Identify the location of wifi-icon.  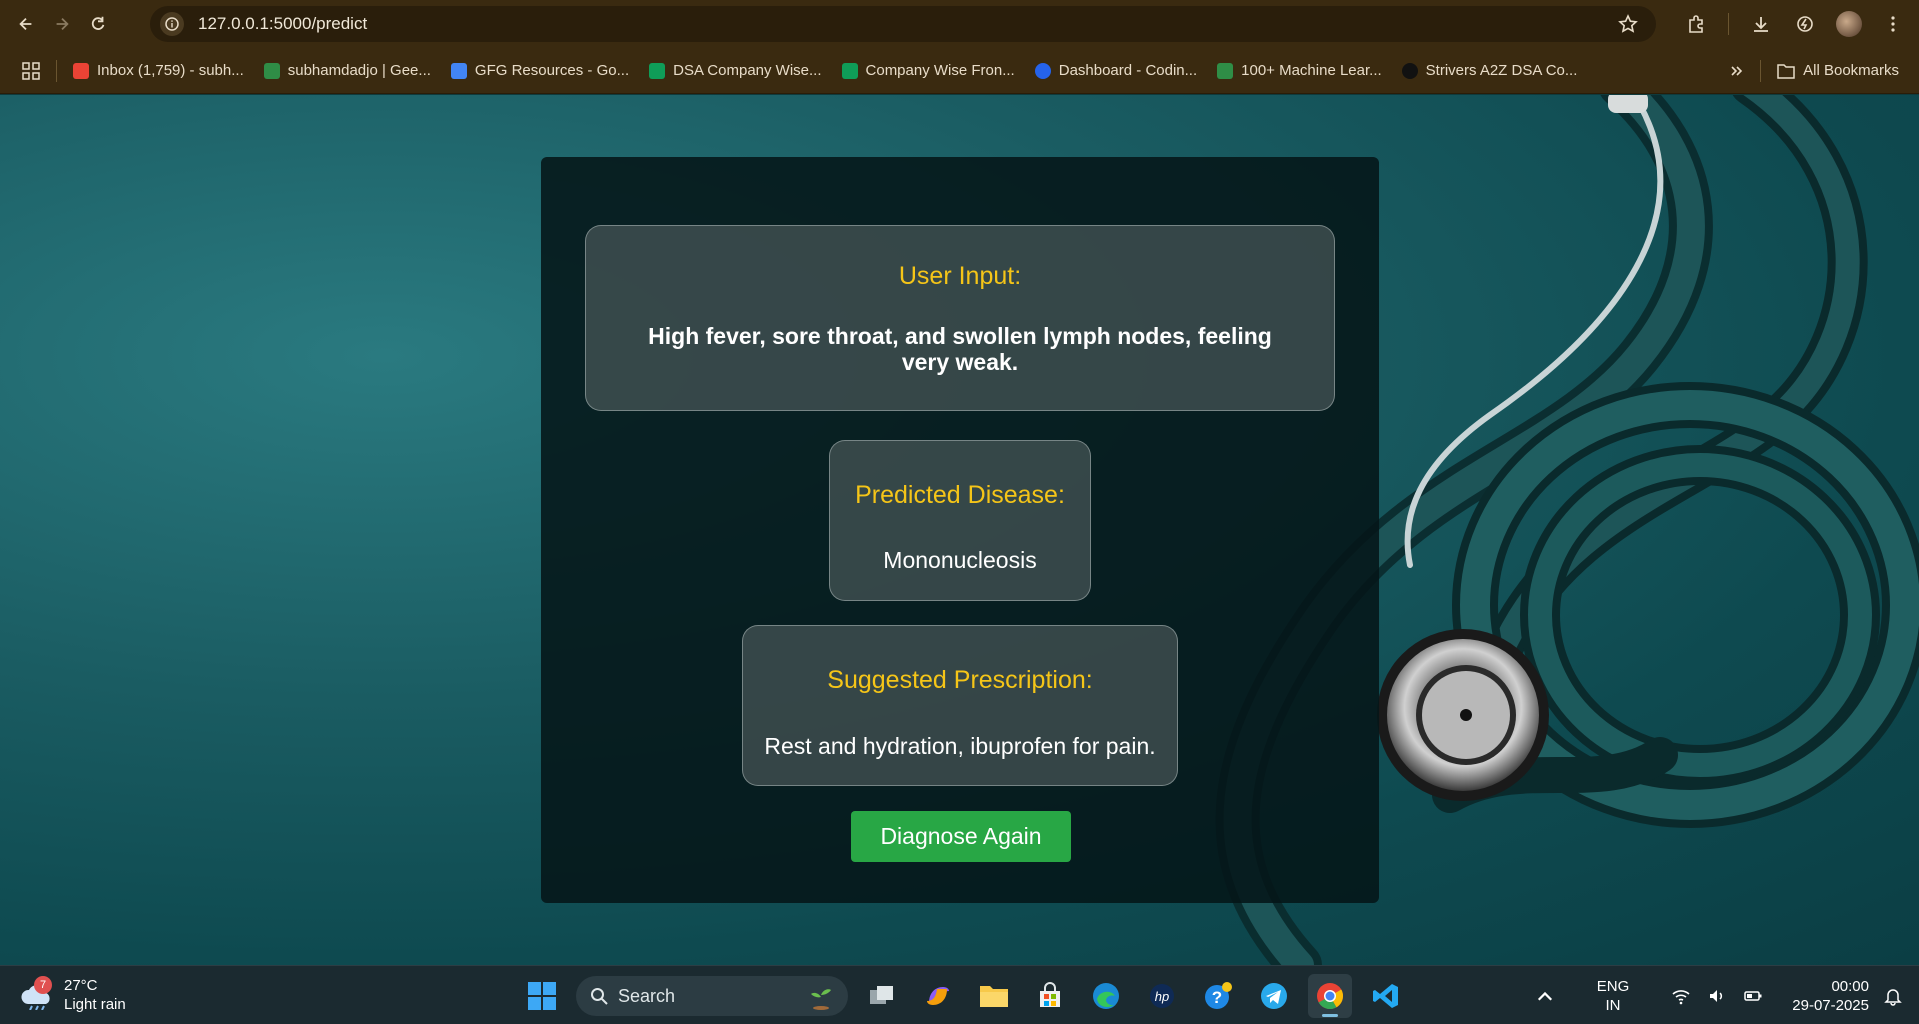
(1681, 996).